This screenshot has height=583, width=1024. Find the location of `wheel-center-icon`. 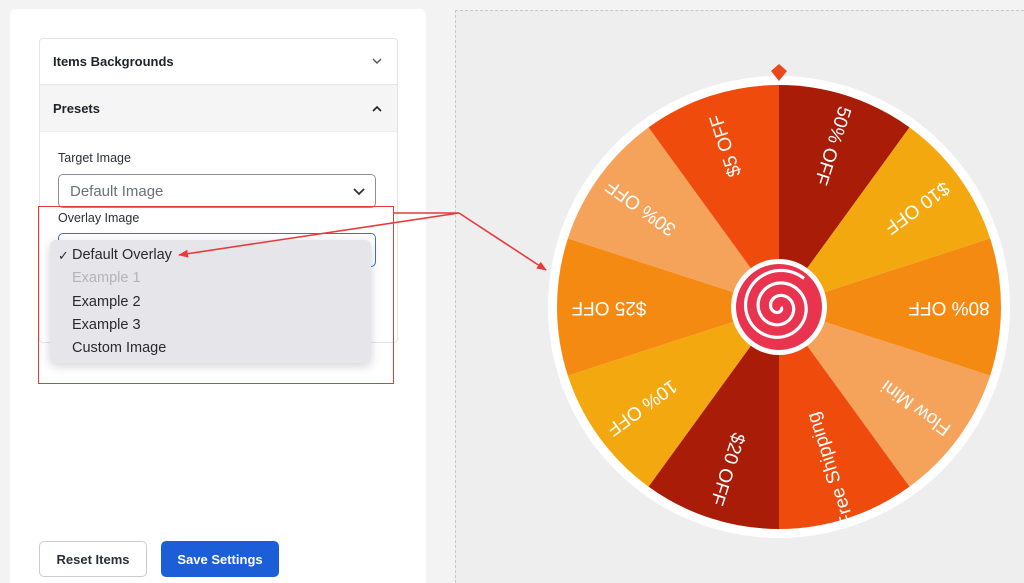

wheel-center-icon is located at coordinates (779, 307).